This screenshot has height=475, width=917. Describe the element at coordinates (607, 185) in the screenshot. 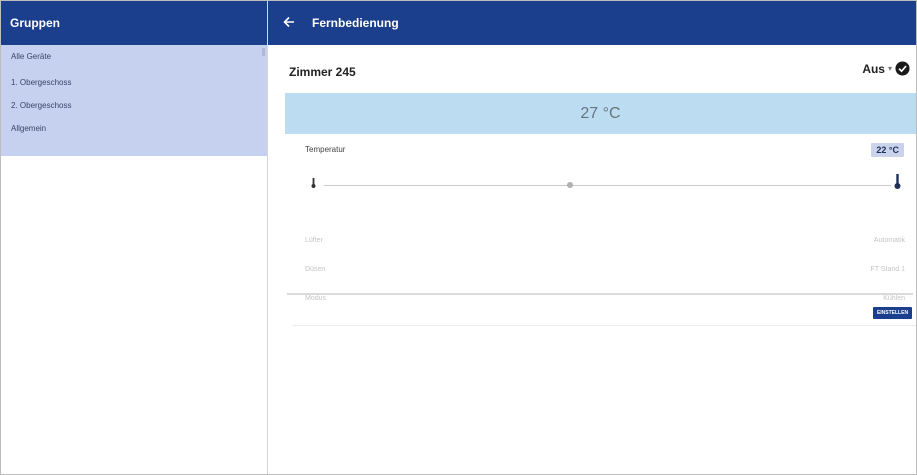

I see `temperature-slider` at that location.